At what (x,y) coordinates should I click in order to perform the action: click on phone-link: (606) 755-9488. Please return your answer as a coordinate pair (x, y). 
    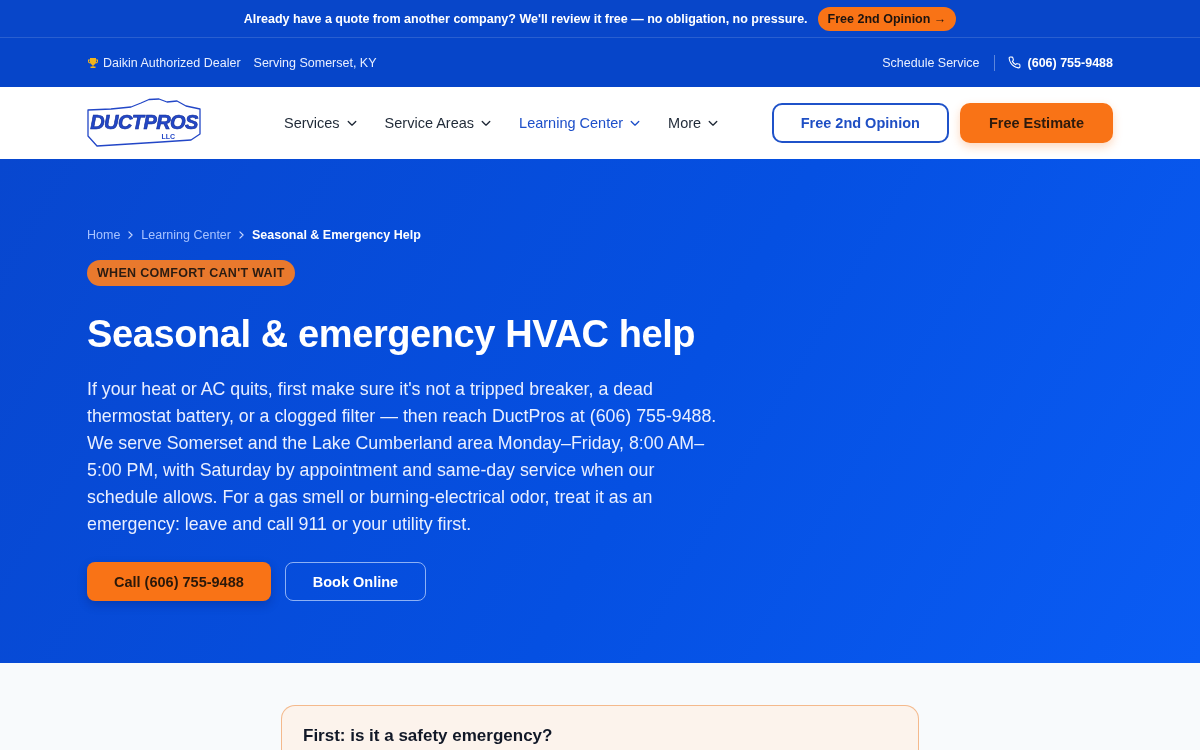
    Looking at the image, I should click on (1060, 62).